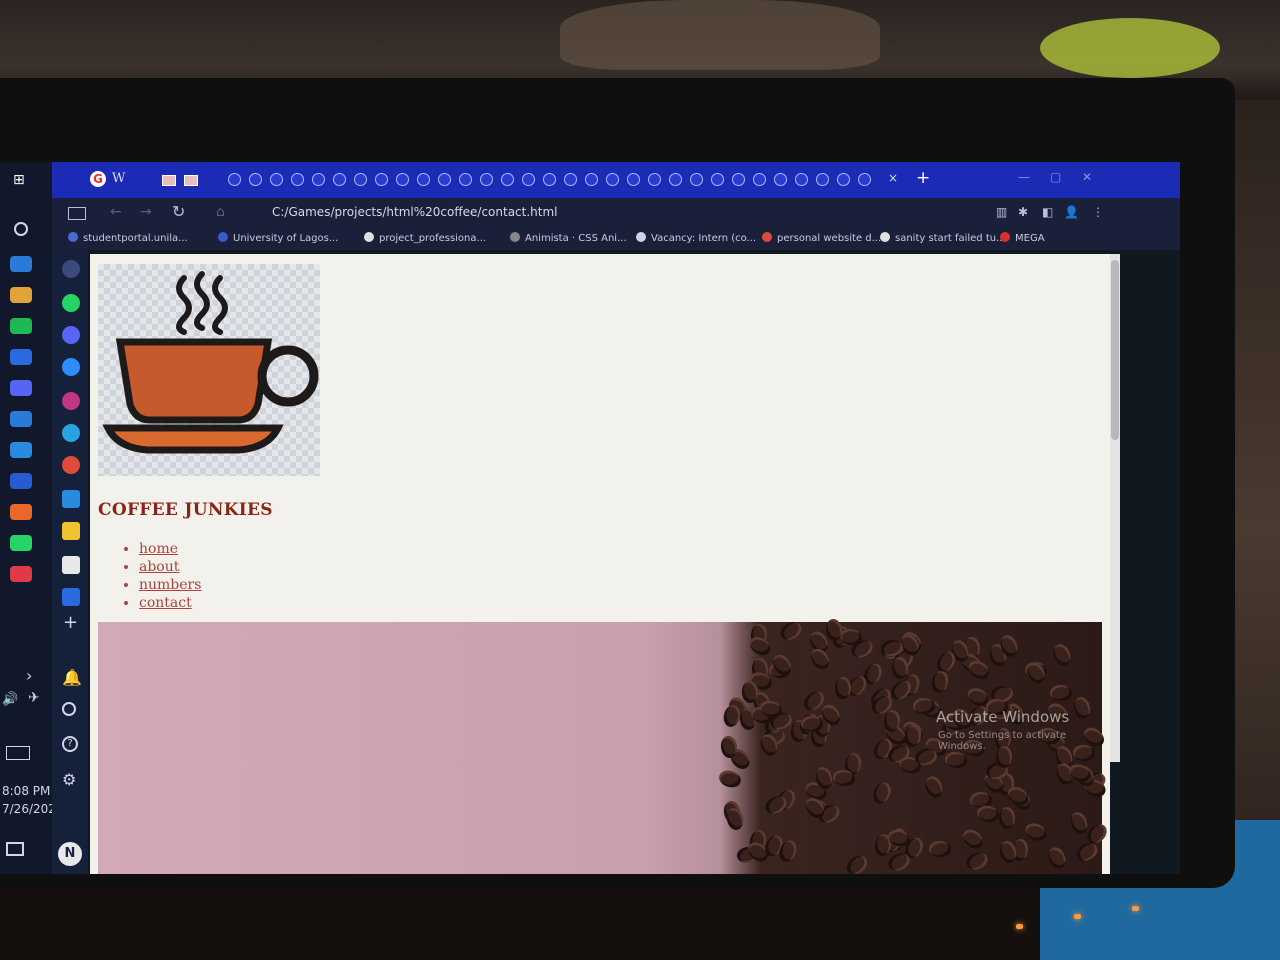 This screenshot has width=1280, height=960. I want to click on taskbar-app-spotify-icon, so click(21, 326).